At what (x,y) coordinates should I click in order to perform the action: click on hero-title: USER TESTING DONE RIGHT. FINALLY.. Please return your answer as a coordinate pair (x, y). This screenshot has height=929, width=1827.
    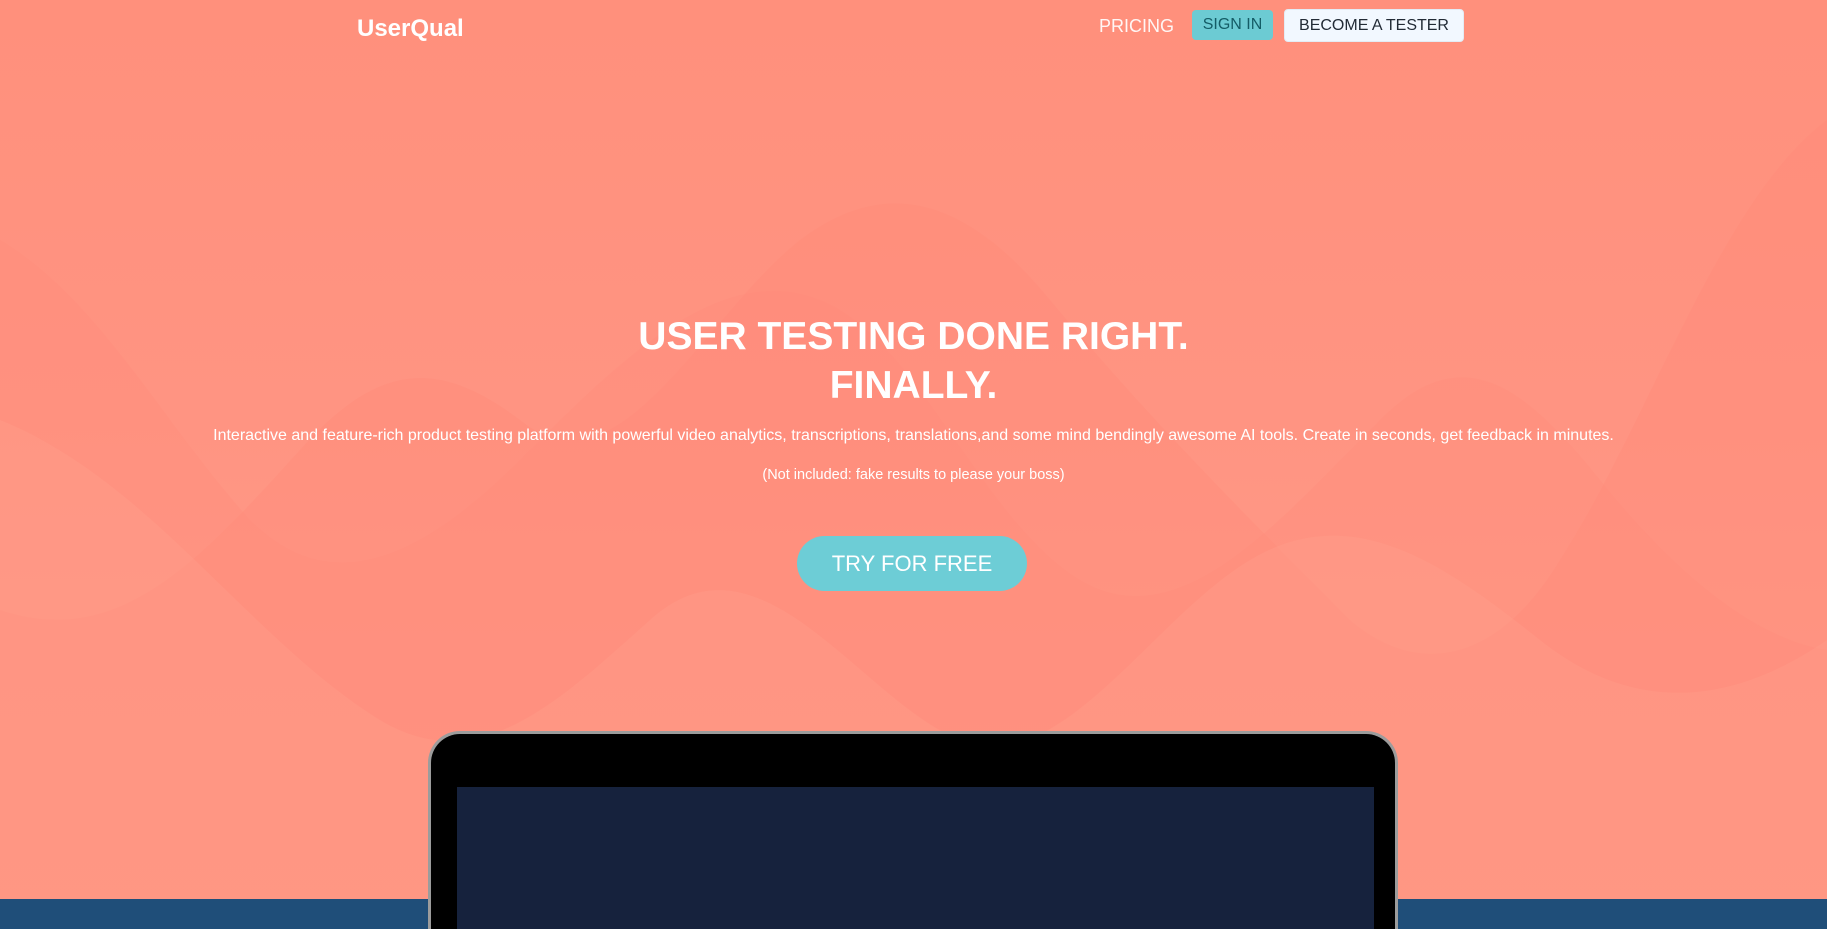
    Looking at the image, I should click on (913, 361).